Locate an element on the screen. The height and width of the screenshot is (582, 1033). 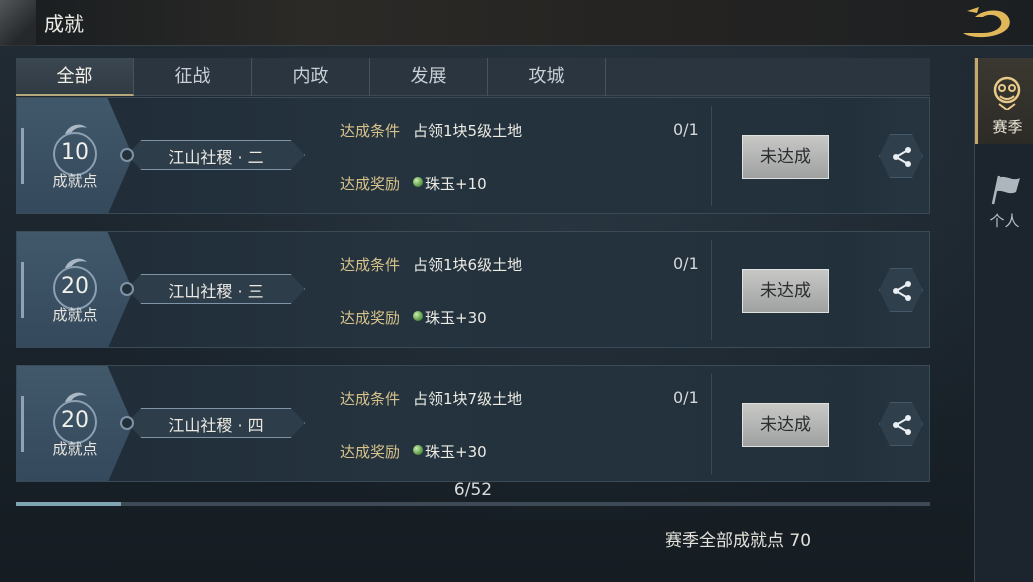
rail-tab-personal: 个人 is located at coordinates (1004, 197).